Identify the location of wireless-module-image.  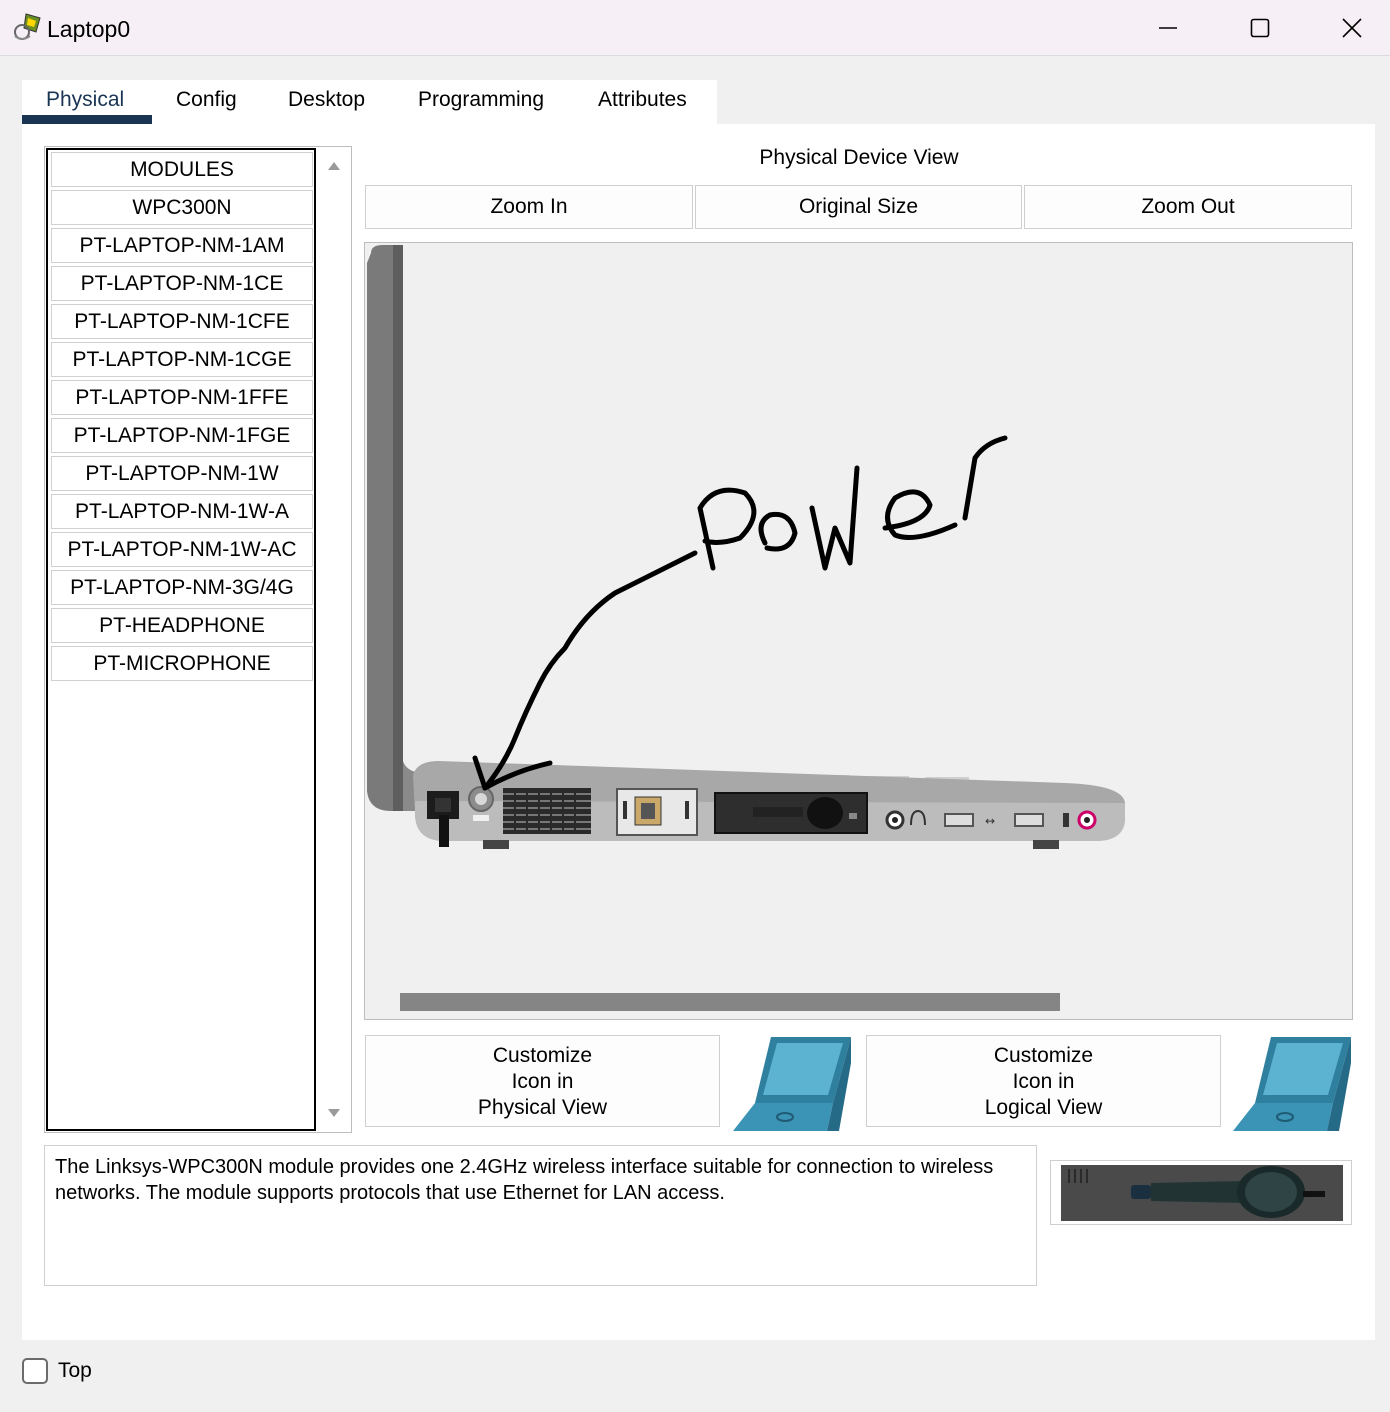
(1202, 1193).